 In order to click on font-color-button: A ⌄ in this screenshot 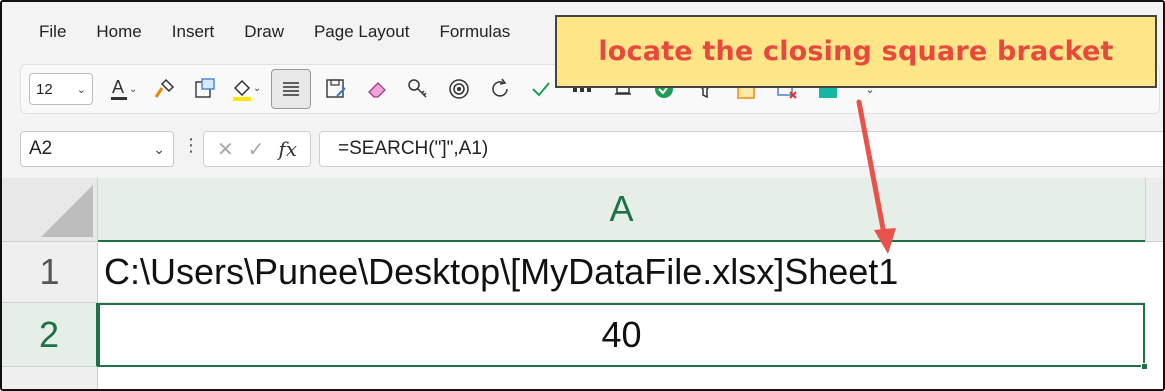, I will do `click(123, 89)`.